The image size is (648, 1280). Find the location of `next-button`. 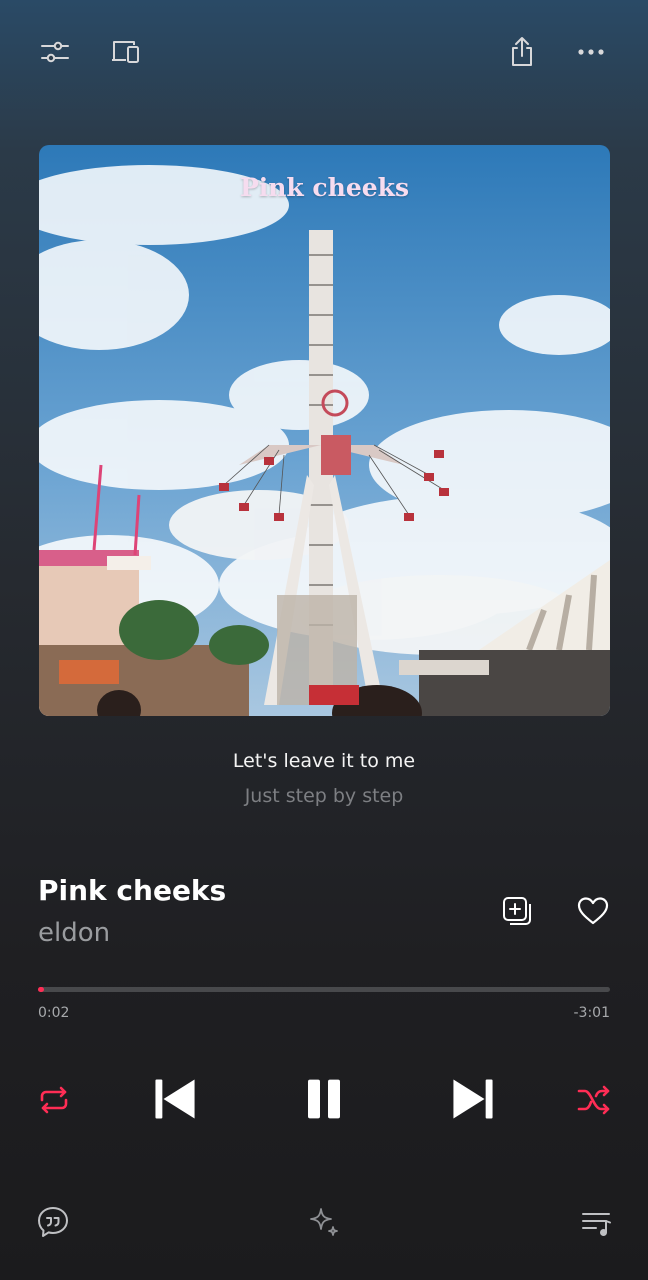

next-button is located at coordinates (473, 1099).